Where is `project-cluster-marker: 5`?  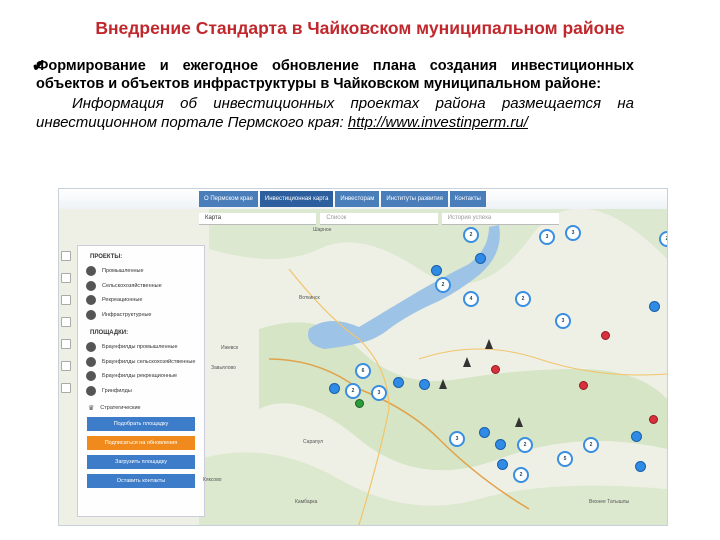
project-cluster-marker: 5 is located at coordinates (565, 459).